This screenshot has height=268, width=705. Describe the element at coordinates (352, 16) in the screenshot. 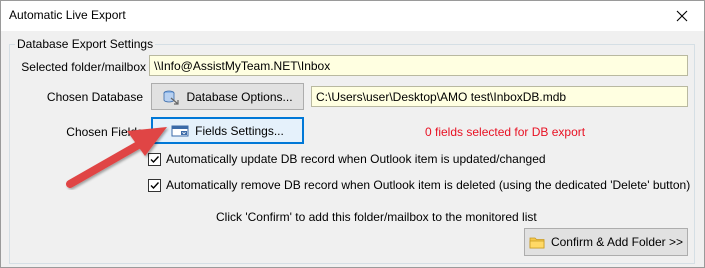

I see `title-bar: Automatic Live Export` at that location.